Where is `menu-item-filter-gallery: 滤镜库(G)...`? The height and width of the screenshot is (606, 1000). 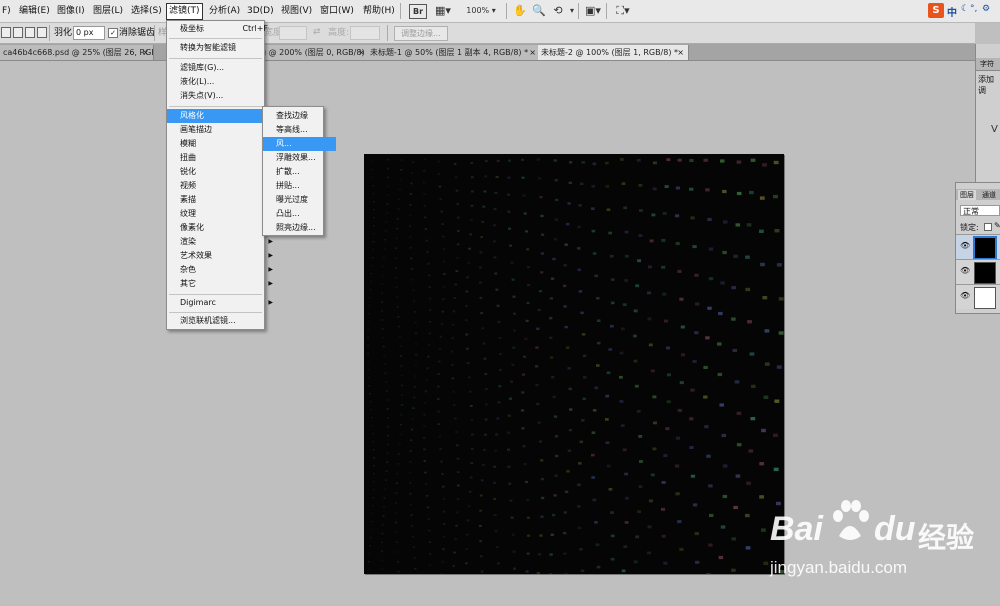
menu-item-filter-gallery: 滤镜库(G)... is located at coordinates (222, 68).